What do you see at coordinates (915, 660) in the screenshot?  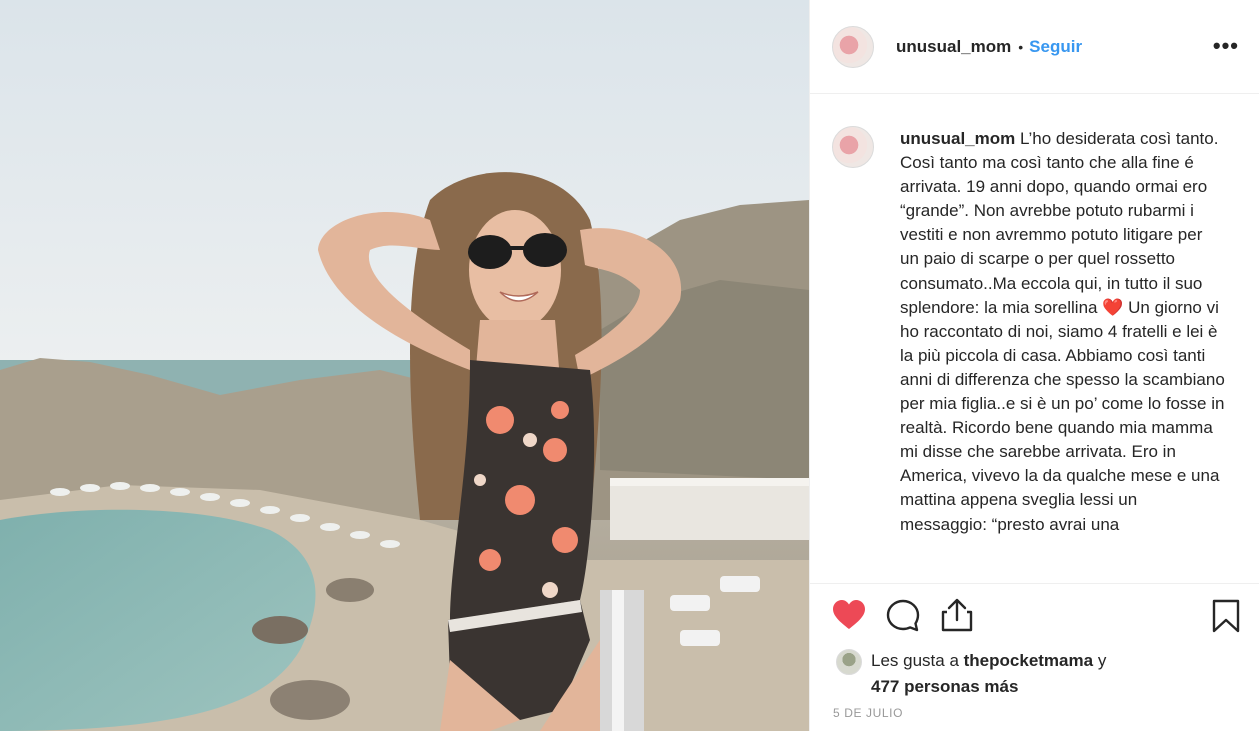 I see `likes-prefix: Les gusta a` at bounding box center [915, 660].